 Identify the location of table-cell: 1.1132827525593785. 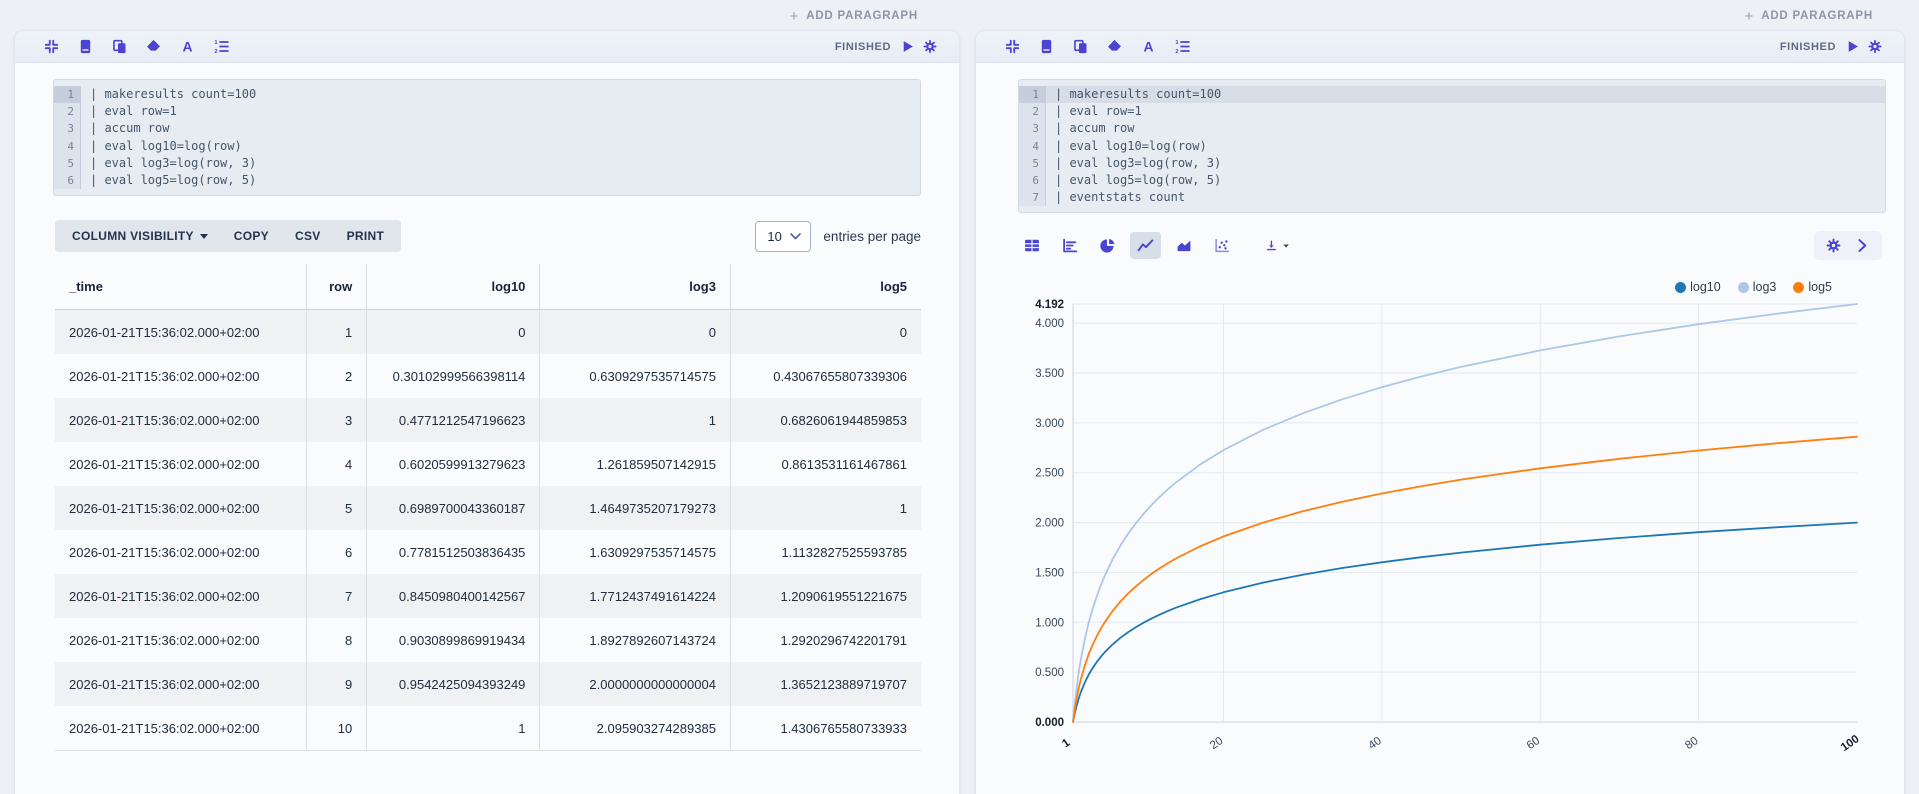
(844, 552).